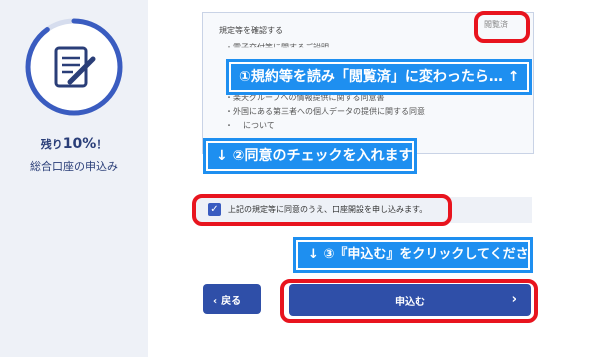 The image size is (600, 357). Describe the element at coordinates (51, 144) in the screenshot. I see `progress-prefix: 残り` at that location.